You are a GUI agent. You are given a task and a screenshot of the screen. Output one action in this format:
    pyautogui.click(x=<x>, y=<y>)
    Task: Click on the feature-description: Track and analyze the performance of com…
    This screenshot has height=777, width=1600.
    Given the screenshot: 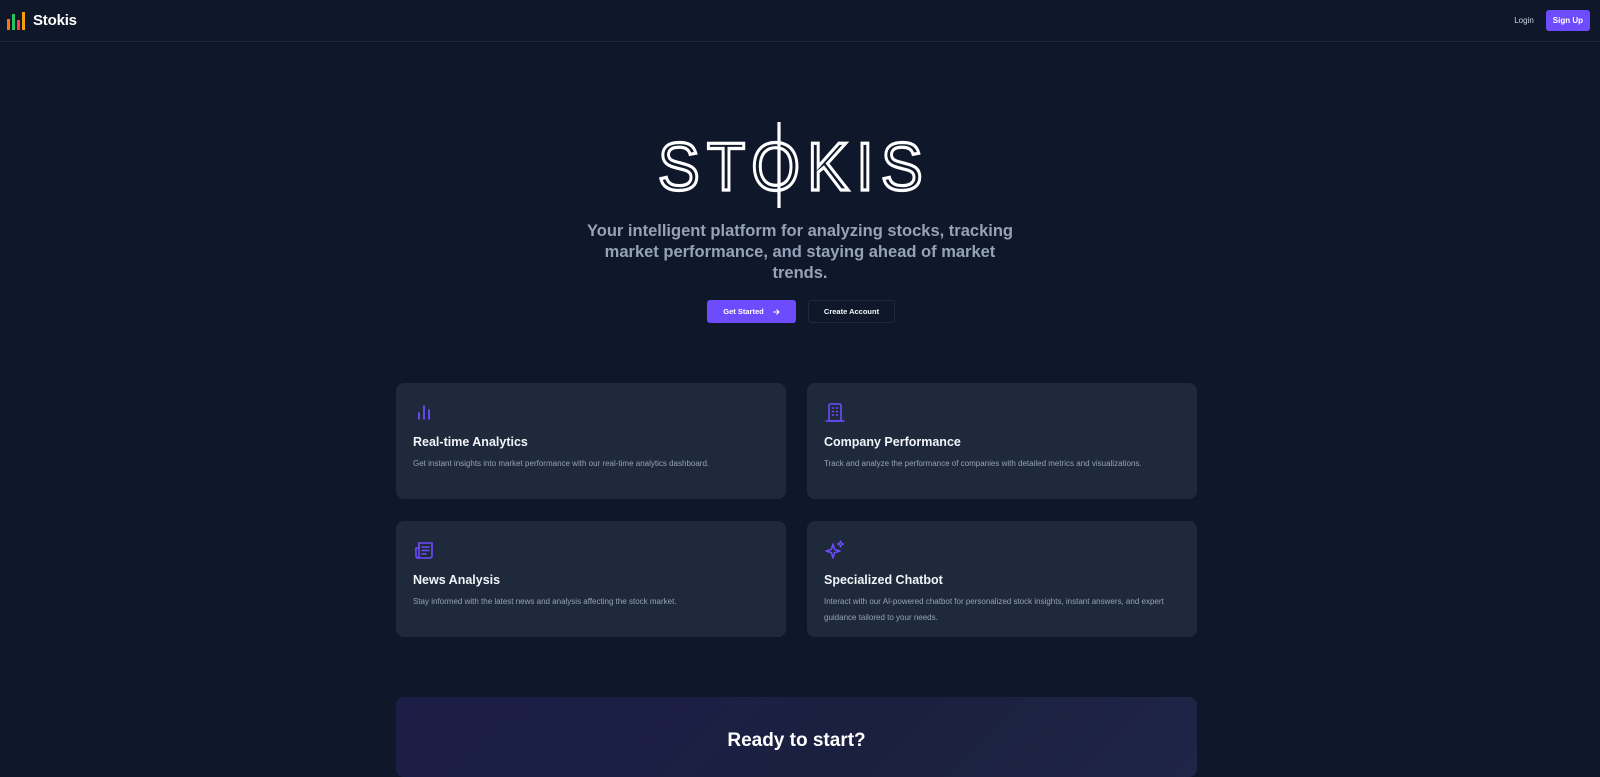 What is the action you would take?
    pyautogui.click(x=983, y=463)
    